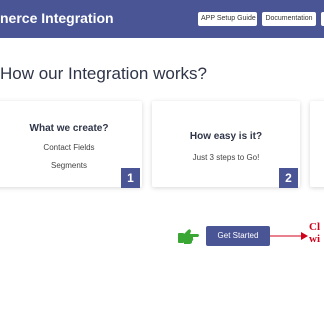  I want to click on card-text: Contact Fields, so click(69, 147).